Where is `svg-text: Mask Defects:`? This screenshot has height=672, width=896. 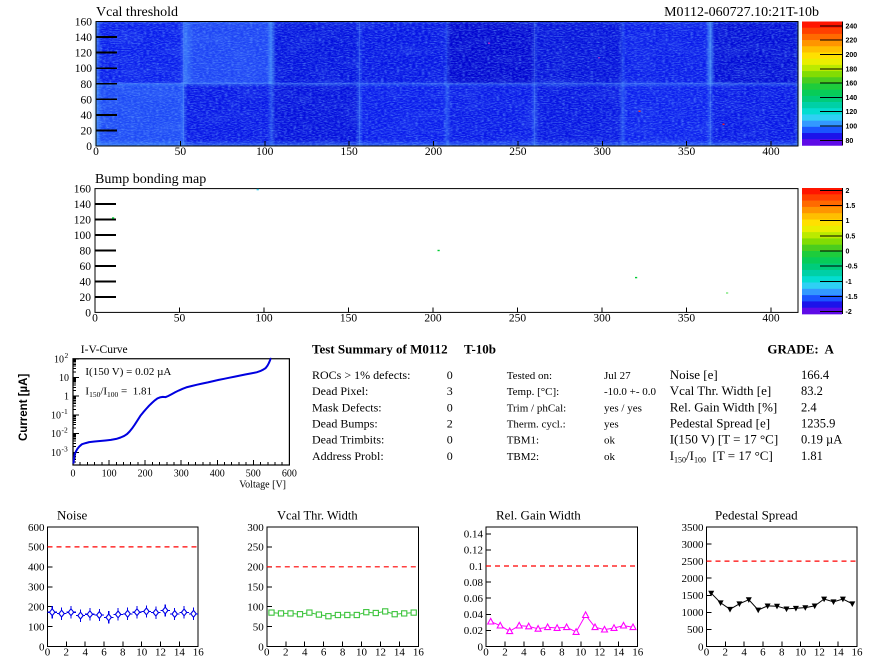
svg-text: Mask Defects: is located at coordinates (347, 407).